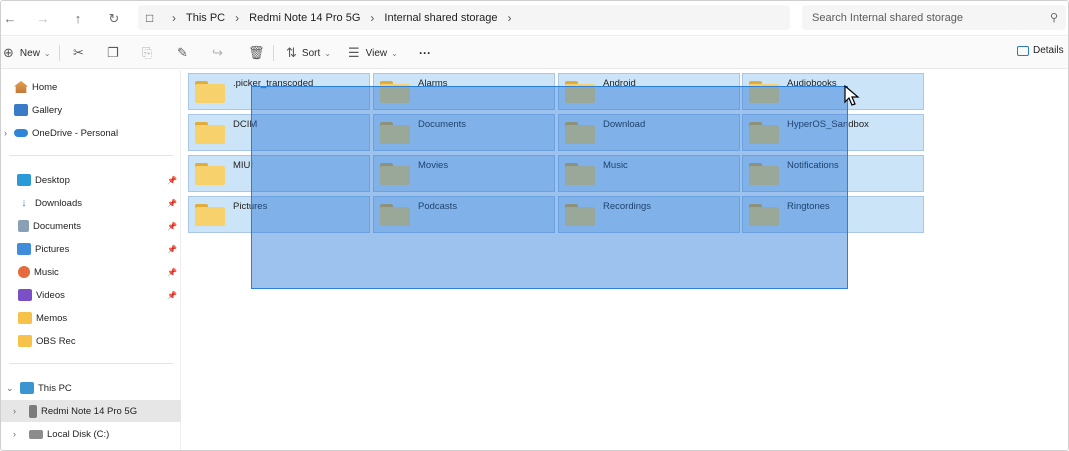  Describe the element at coordinates (24, 203) in the screenshot. I see `downloads-icon: ↓` at that location.